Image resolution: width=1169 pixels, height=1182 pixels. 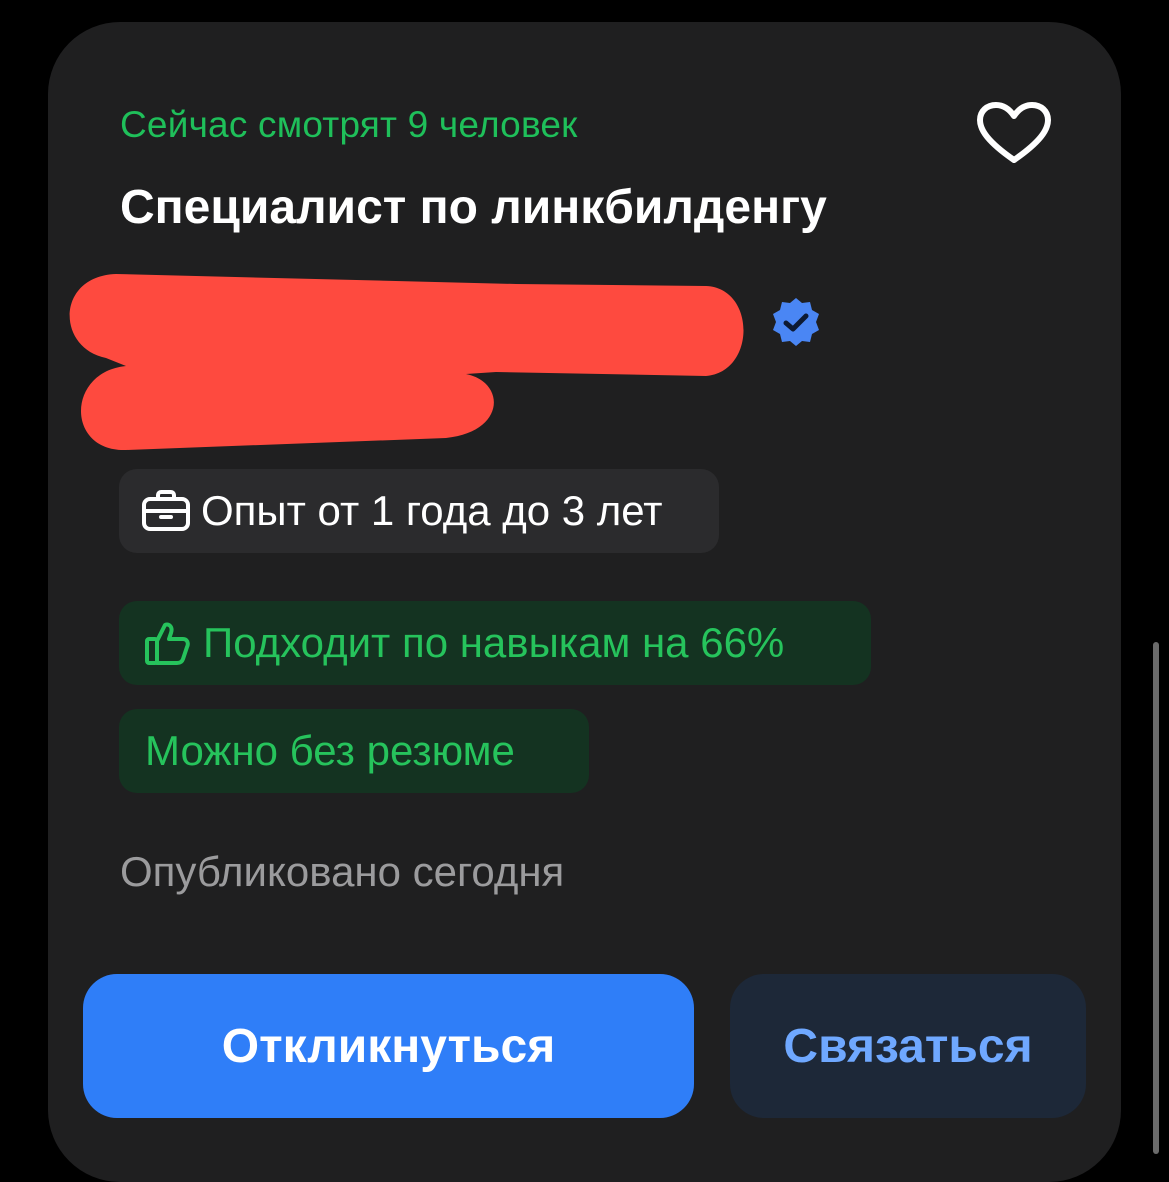 I want to click on contact-button: Связаться, so click(x=908, y=1046).